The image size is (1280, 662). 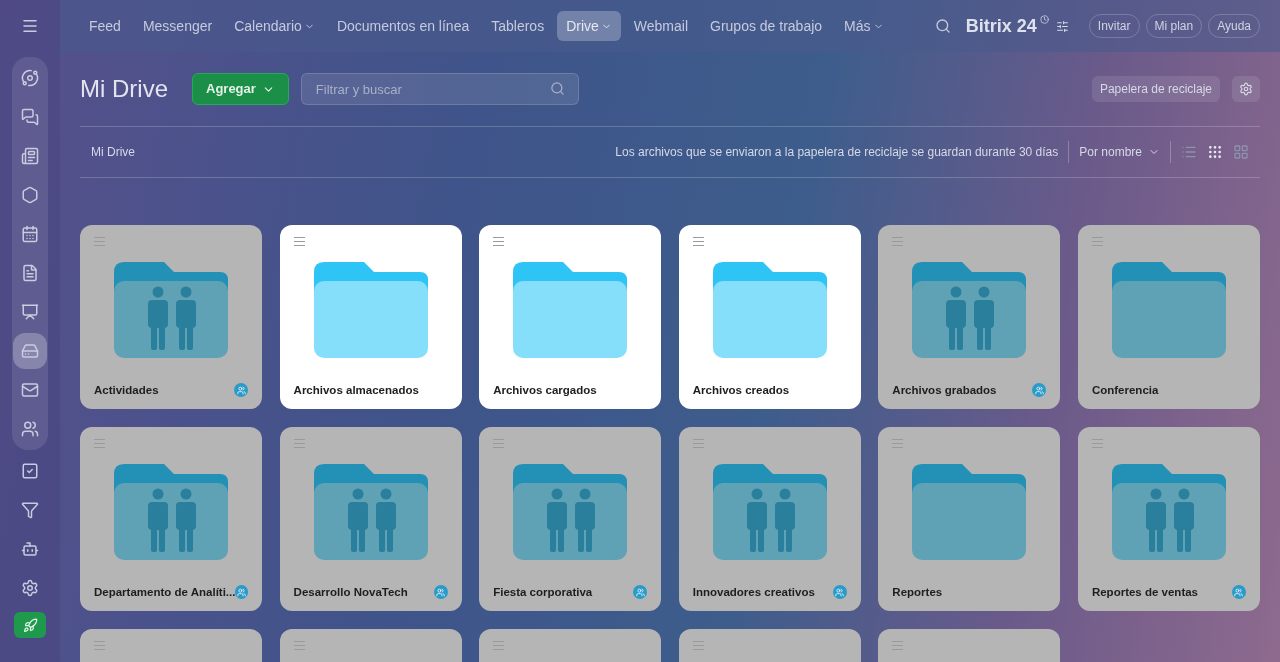 What do you see at coordinates (124, 89) in the screenshot?
I see `page-title: Mi Drive` at bounding box center [124, 89].